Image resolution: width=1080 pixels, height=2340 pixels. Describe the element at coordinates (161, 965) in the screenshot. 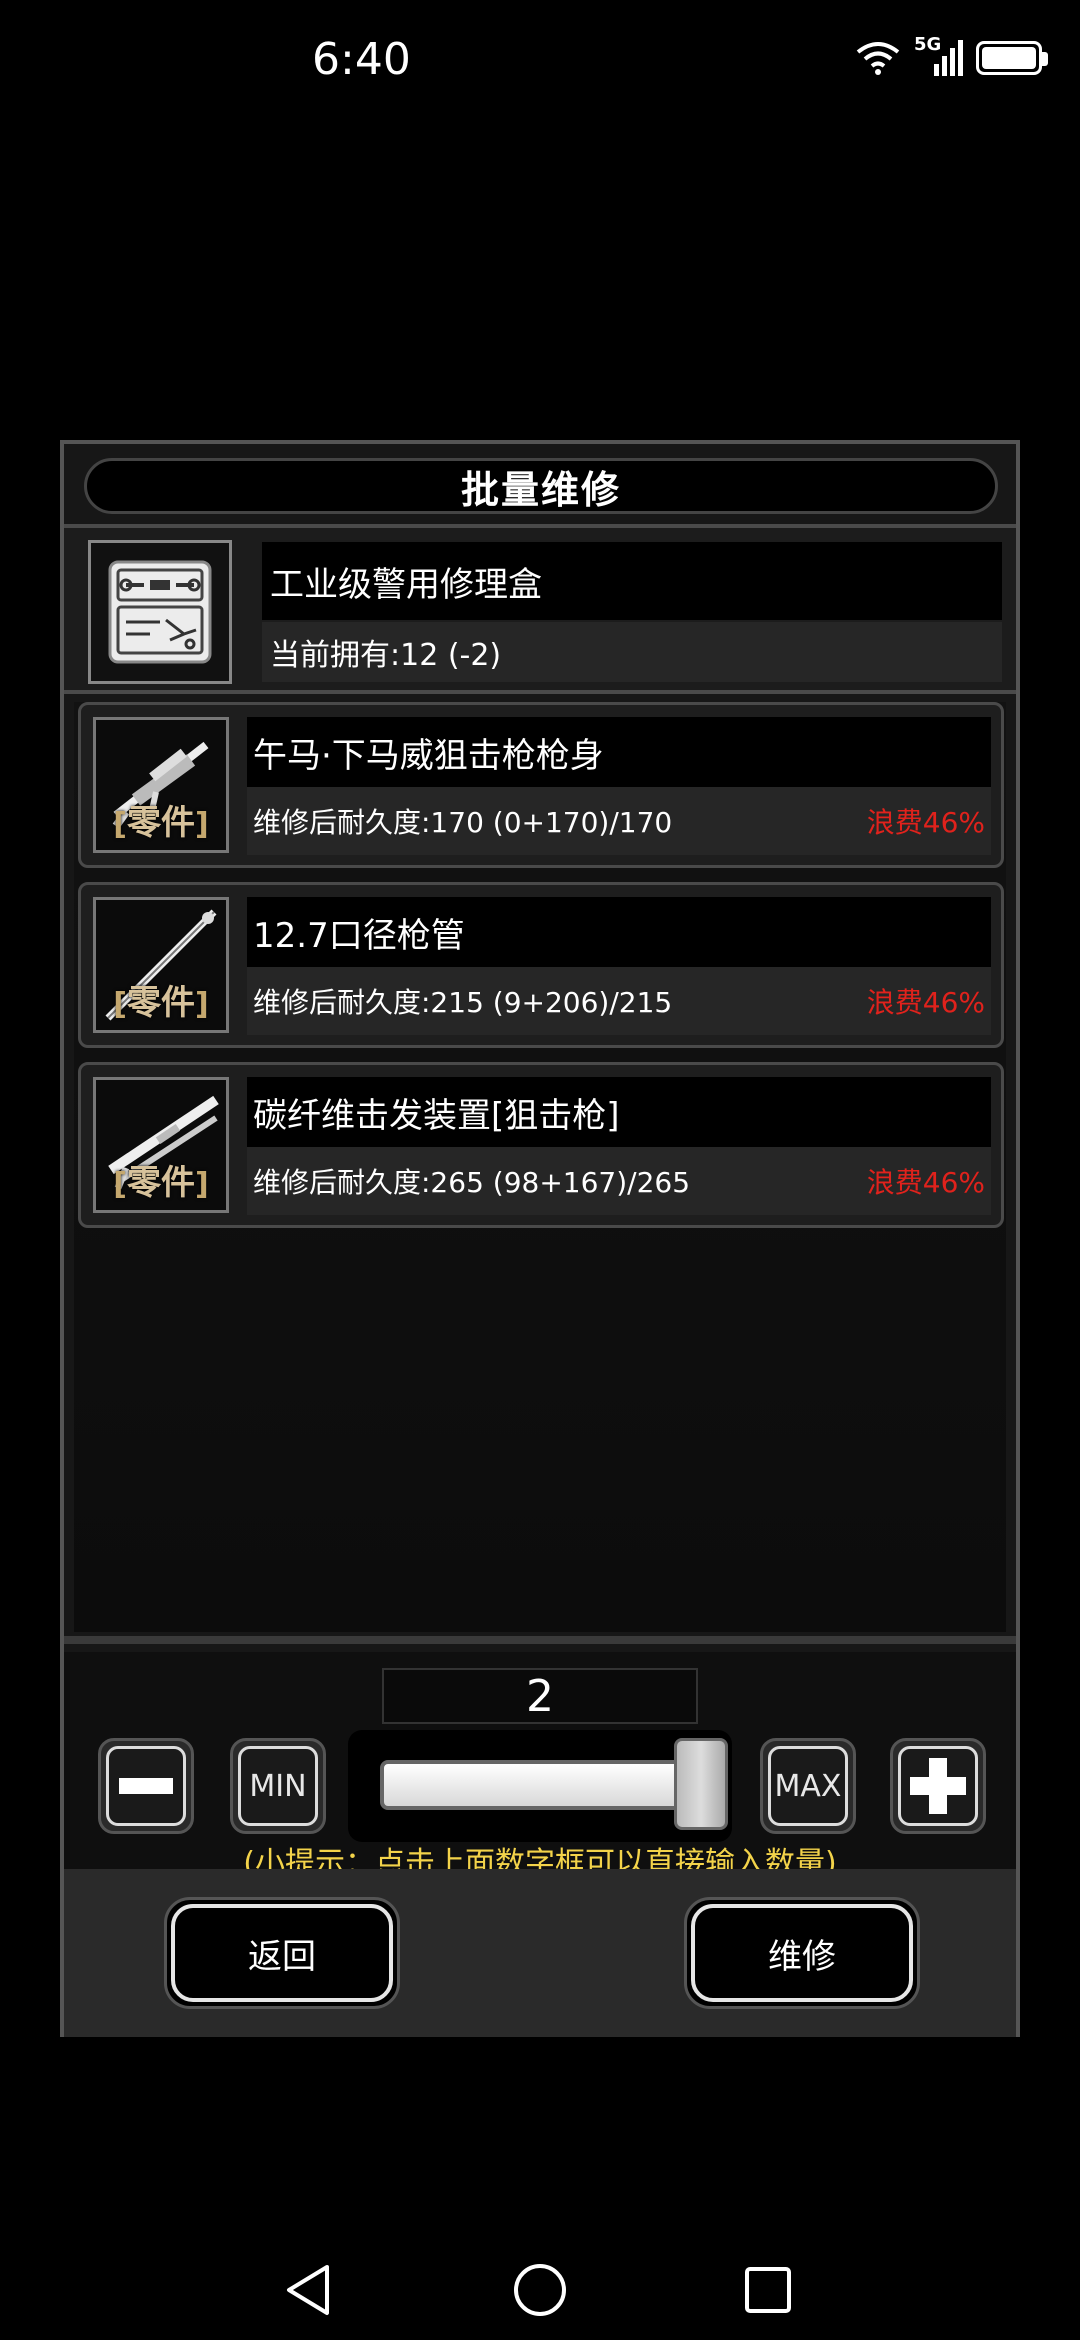

I see `gun-barrel-icon: [零件]` at that location.